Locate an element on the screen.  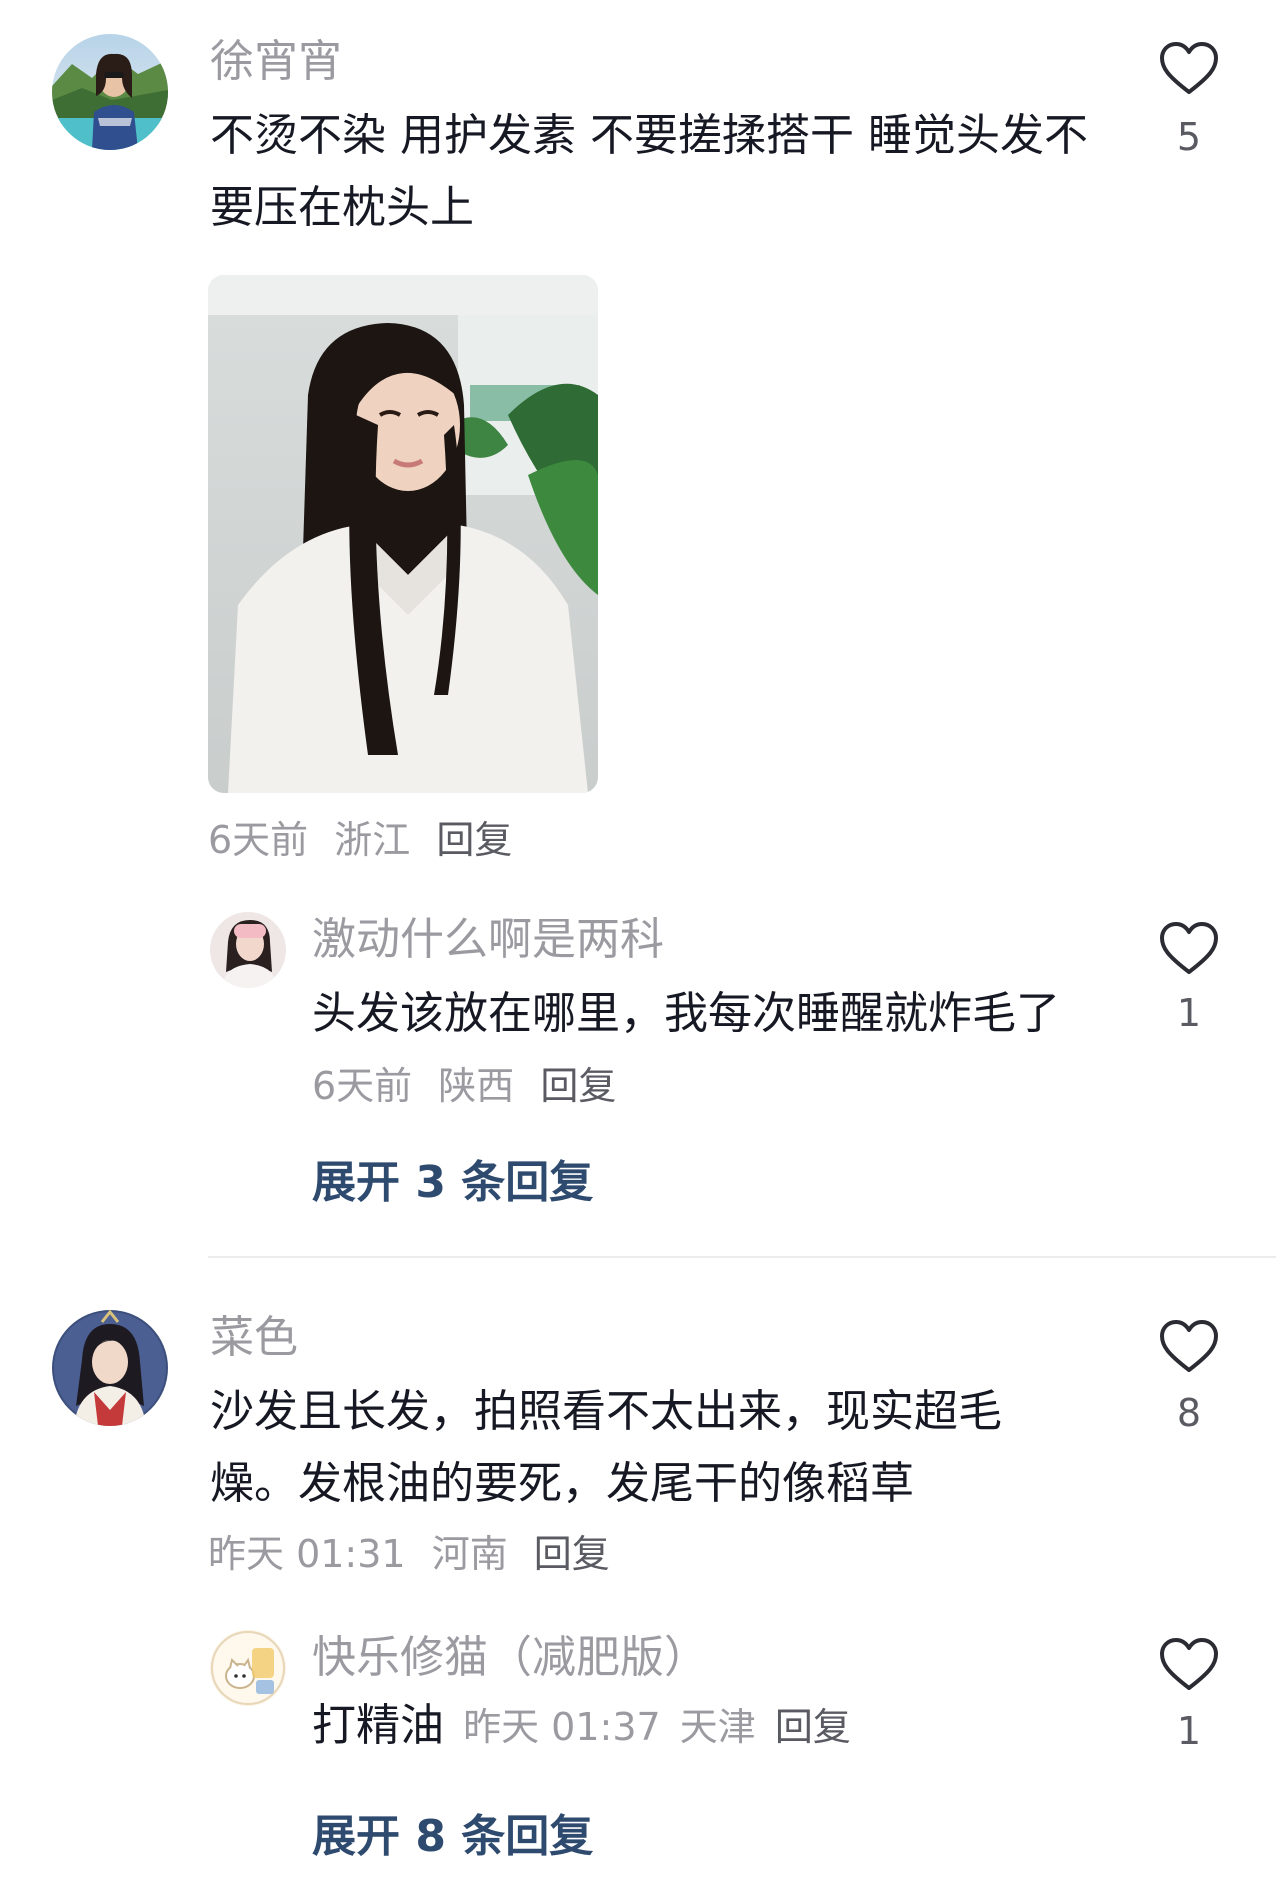
reply-username: 快乐修猫（减肥版） is located at coordinates (510, 1658).